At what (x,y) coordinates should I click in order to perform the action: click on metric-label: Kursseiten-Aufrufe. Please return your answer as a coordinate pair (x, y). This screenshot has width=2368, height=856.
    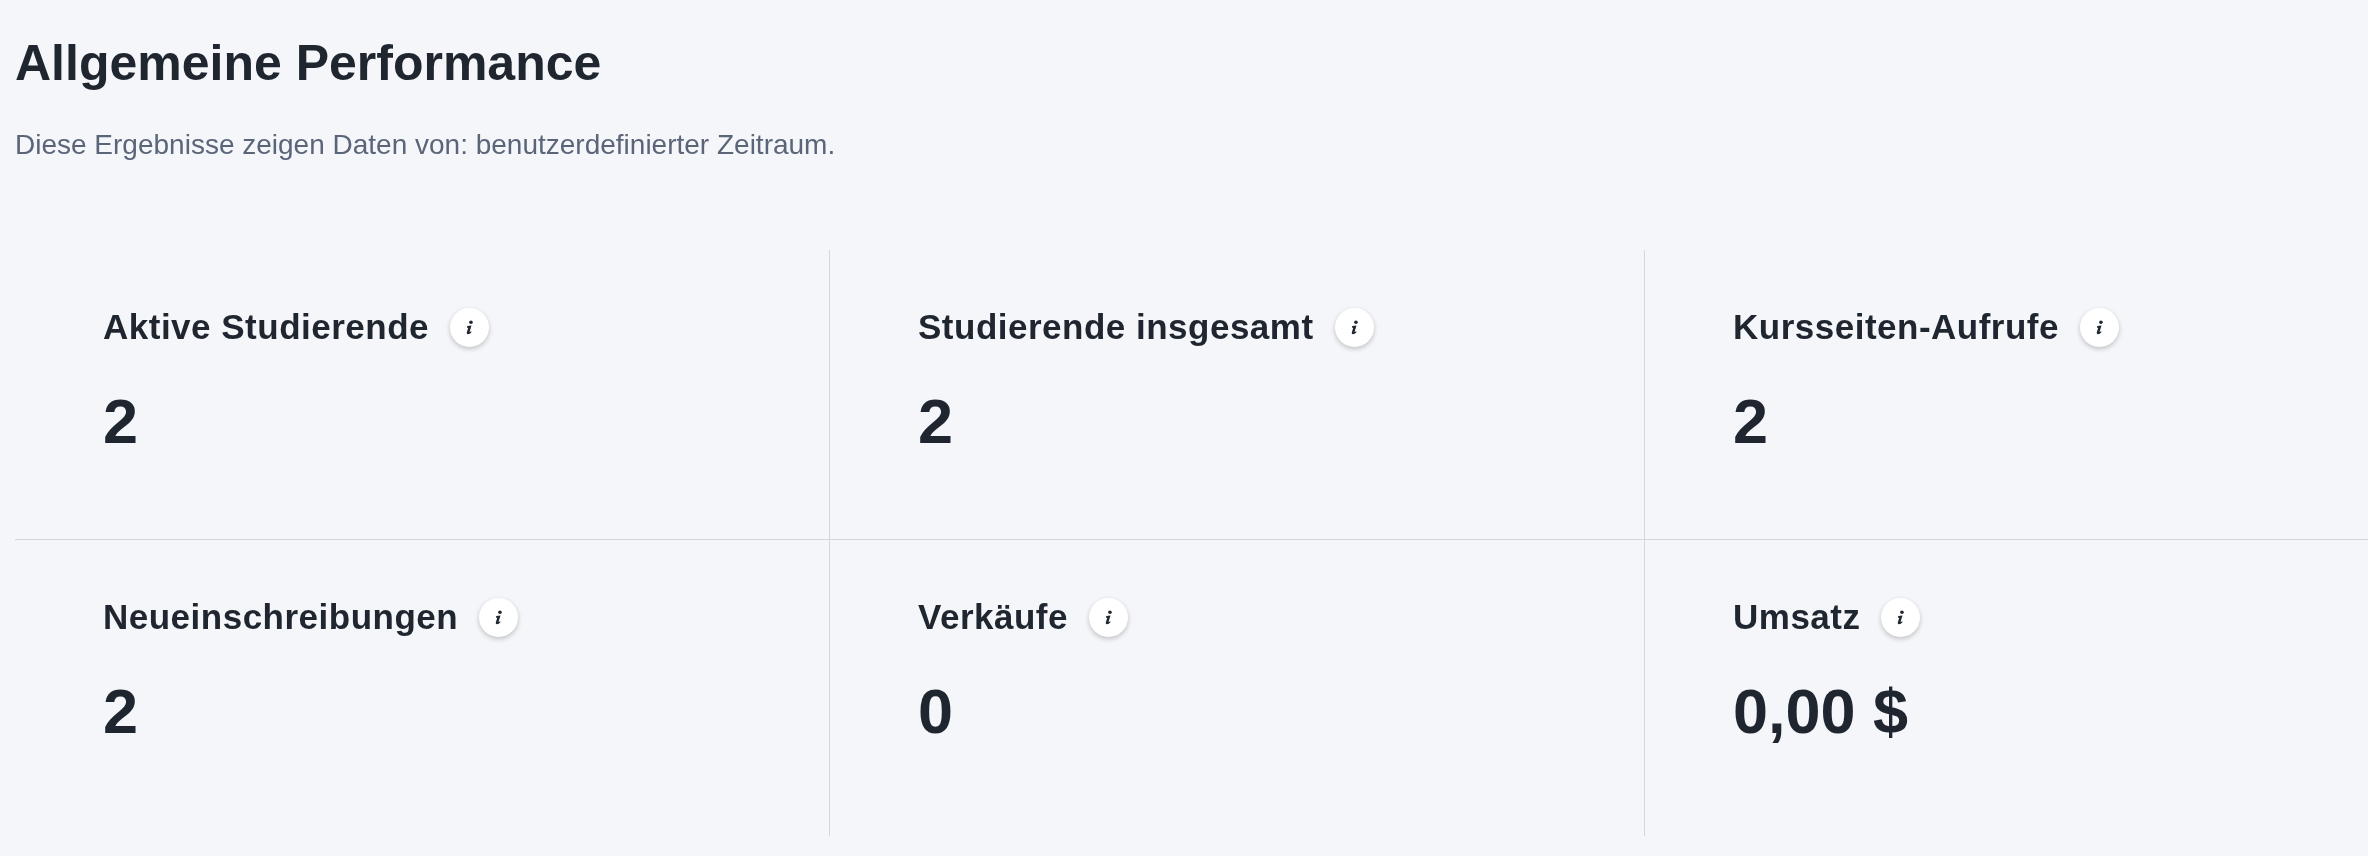
    Looking at the image, I should click on (1896, 327).